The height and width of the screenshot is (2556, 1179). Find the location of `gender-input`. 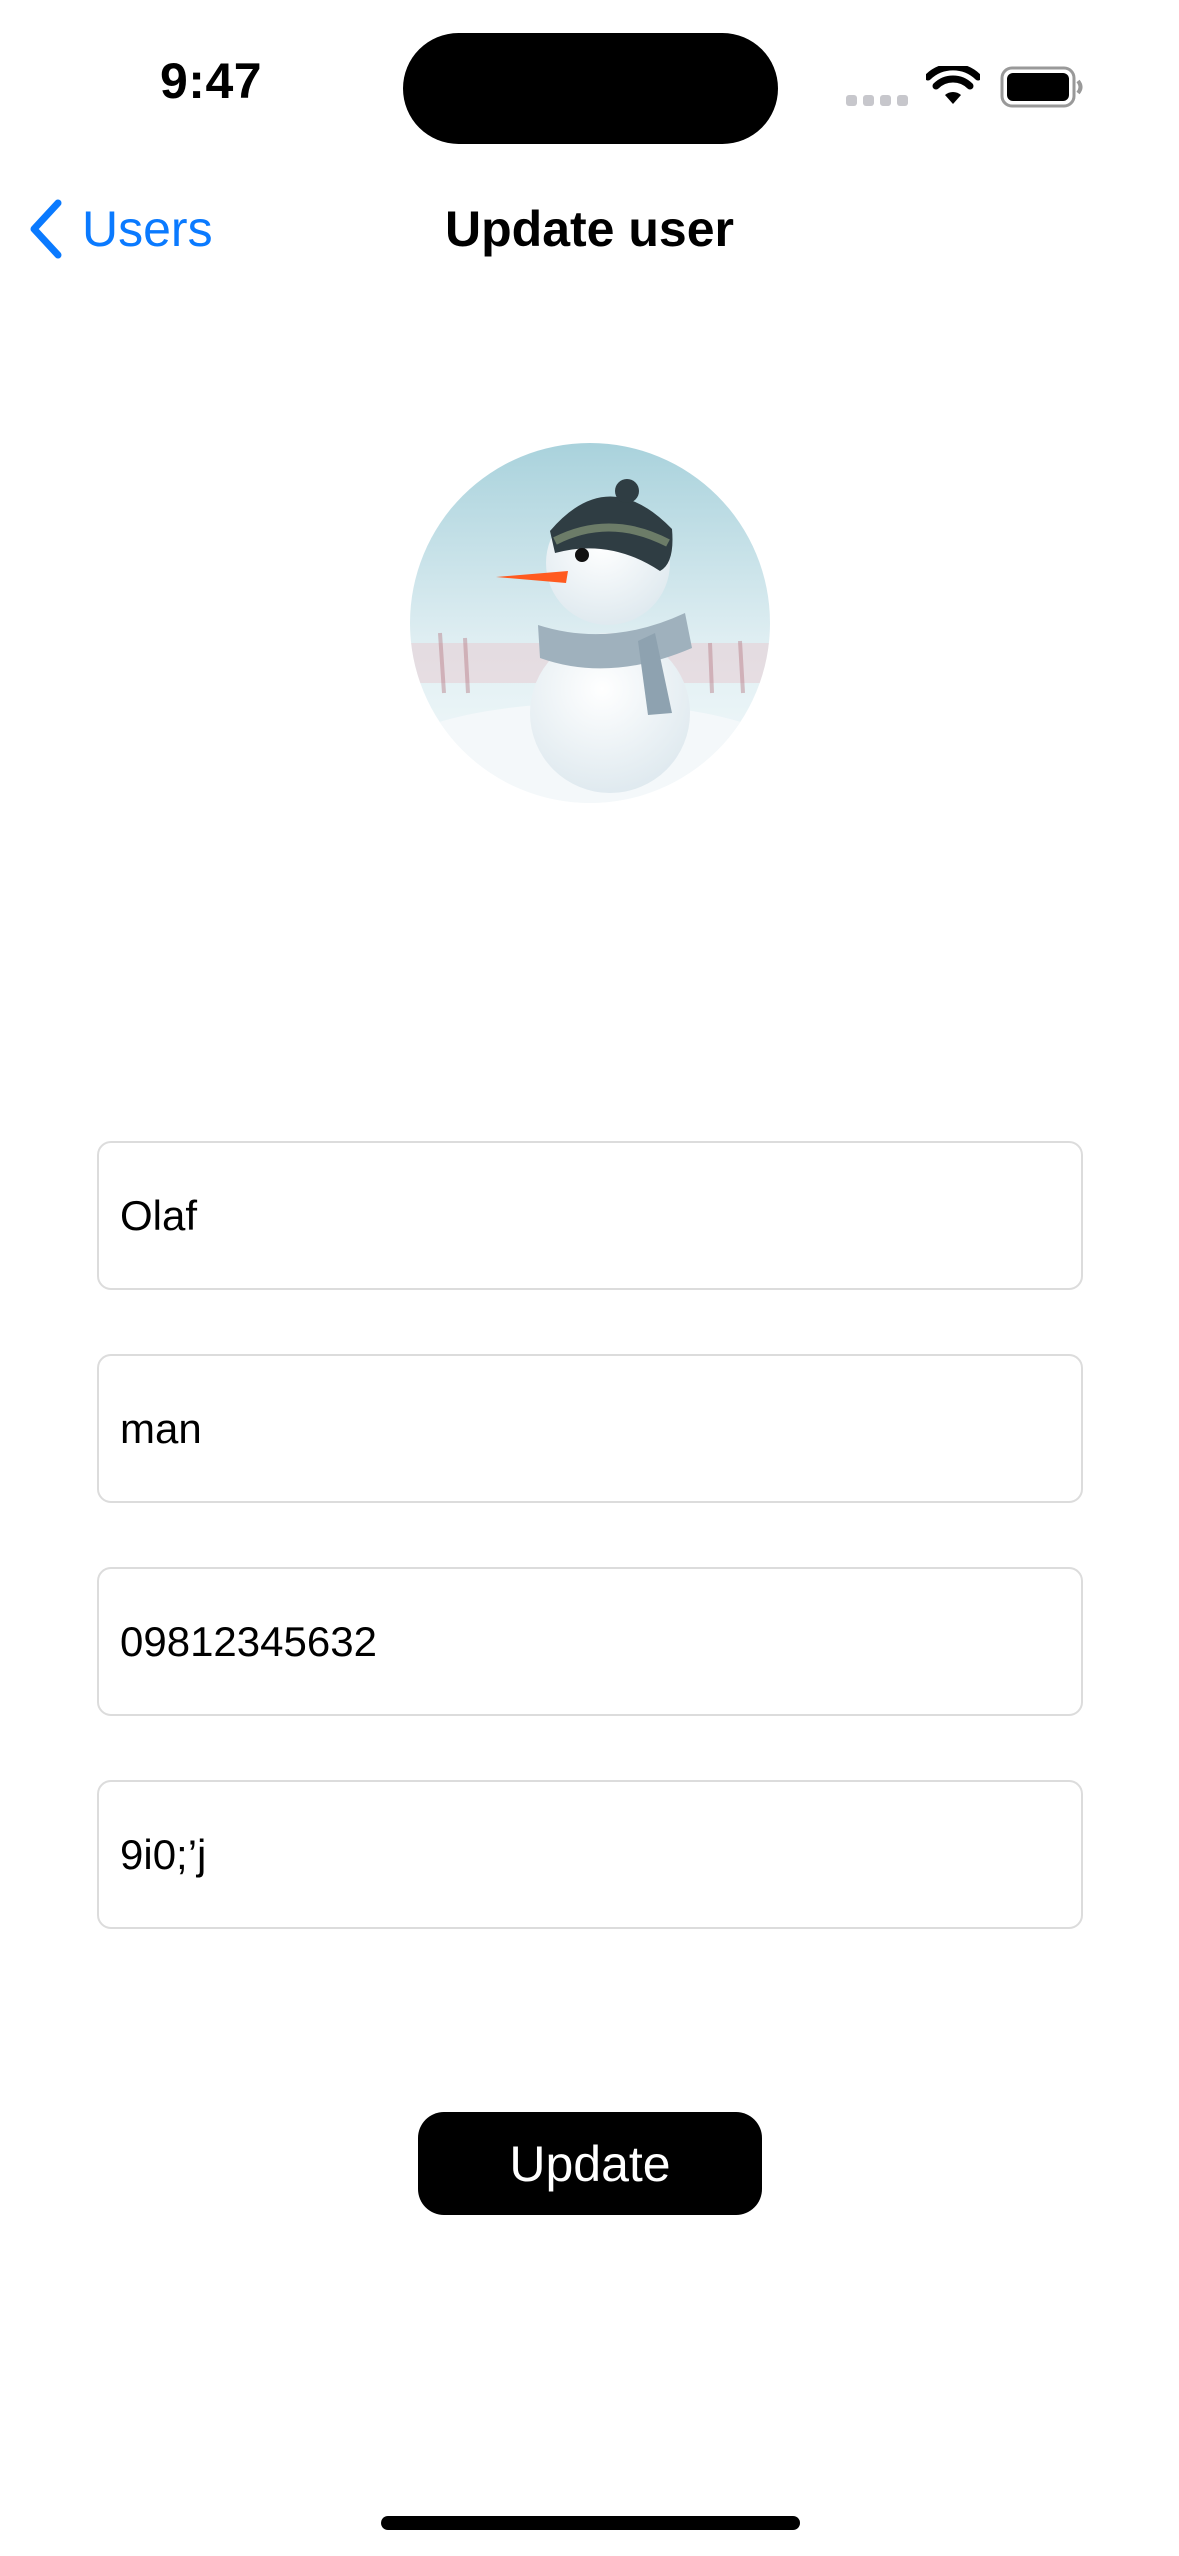

gender-input is located at coordinates (590, 1428).